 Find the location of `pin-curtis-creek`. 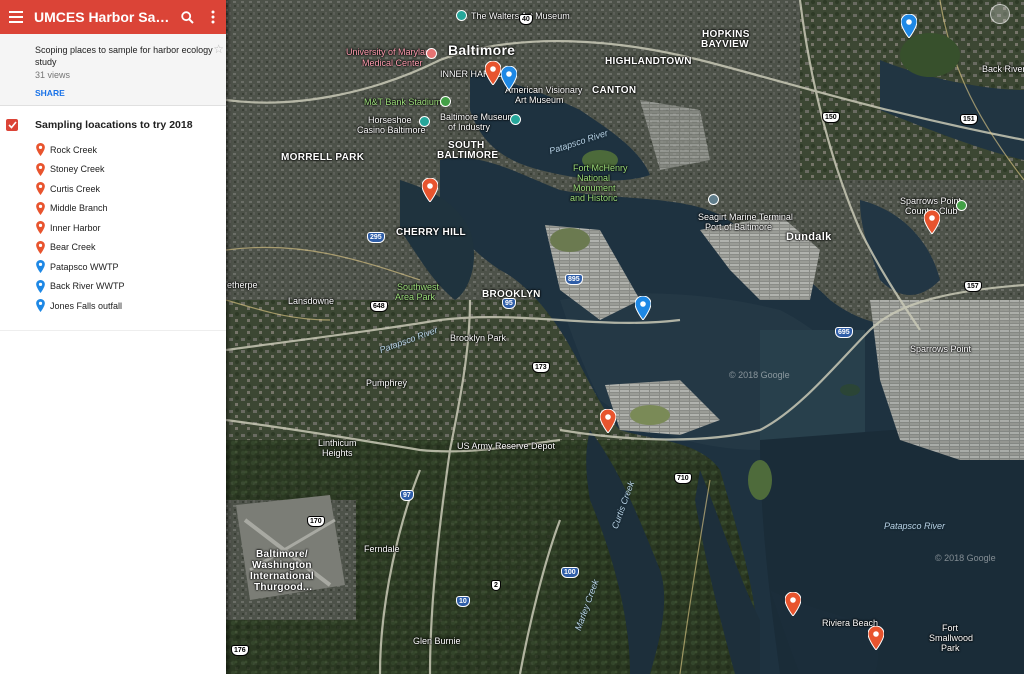

pin-curtis-creek is located at coordinates (608, 421).